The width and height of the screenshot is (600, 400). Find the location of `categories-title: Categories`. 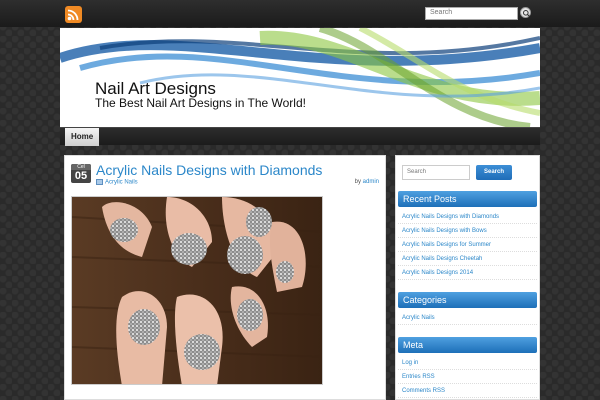

categories-title: Categories is located at coordinates (467, 300).